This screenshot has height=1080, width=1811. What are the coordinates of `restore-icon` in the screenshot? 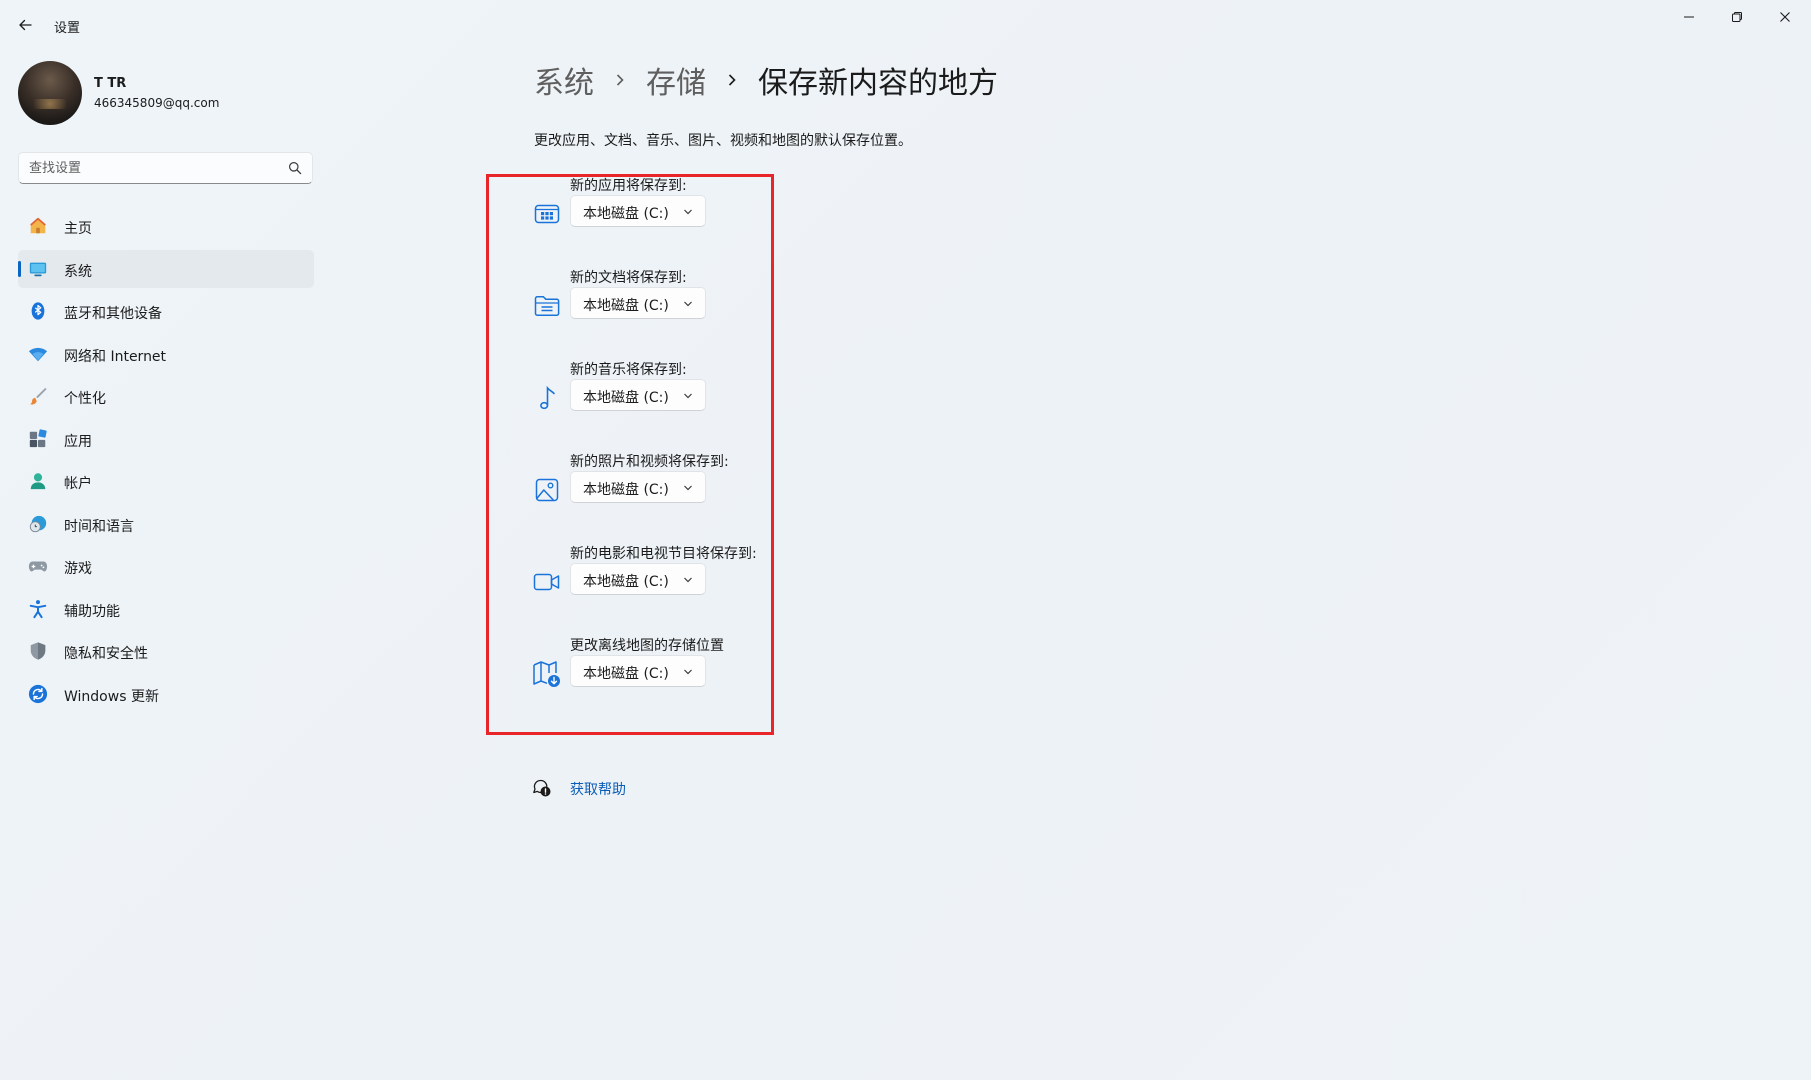 It's located at (1737, 17).